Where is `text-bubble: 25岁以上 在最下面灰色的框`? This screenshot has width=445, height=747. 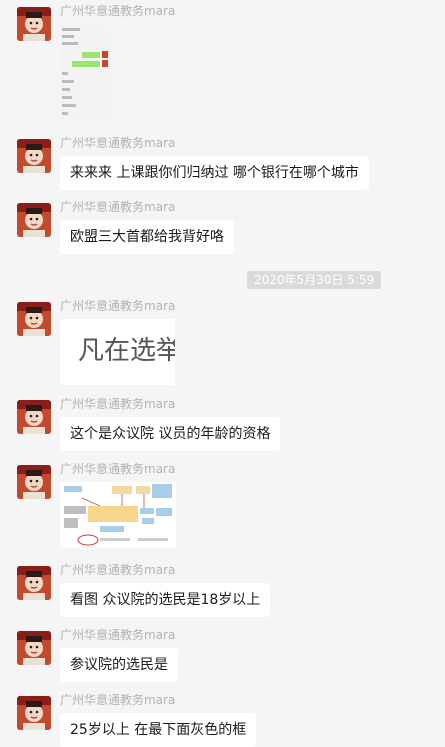
text-bubble: 25岁以上 在最下面灰色的框 is located at coordinates (158, 730).